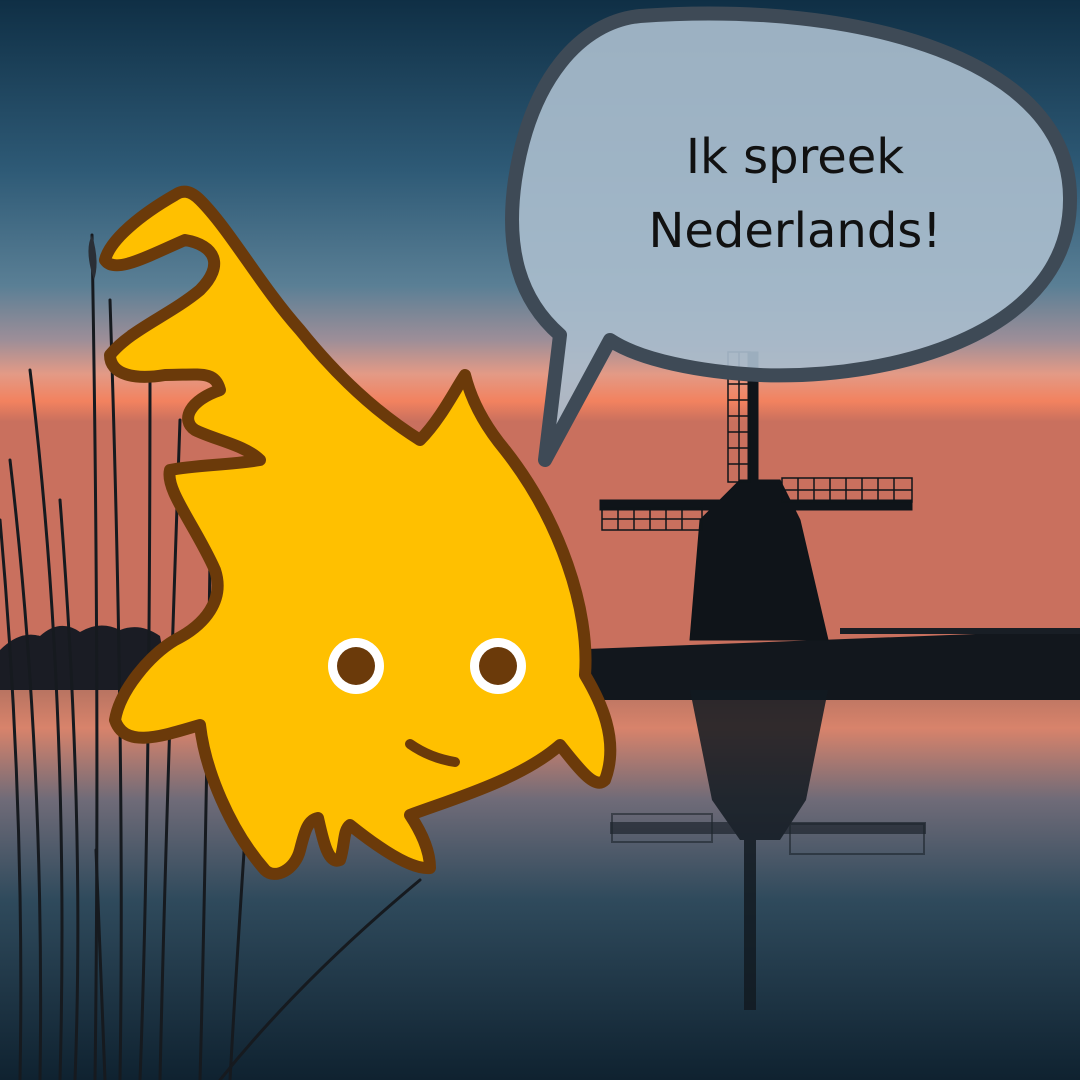  What do you see at coordinates (356, 666) in the screenshot?
I see `mascot-left-eye` at bounding box center [356, 666].